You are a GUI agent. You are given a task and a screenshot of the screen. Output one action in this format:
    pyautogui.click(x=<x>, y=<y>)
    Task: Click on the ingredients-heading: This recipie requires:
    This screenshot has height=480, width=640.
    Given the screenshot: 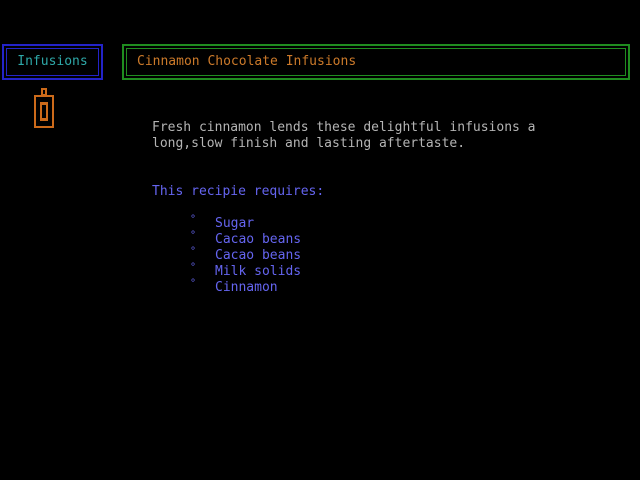 What is the action you would take?
    pyautogui.click(x=238, y=191)
    